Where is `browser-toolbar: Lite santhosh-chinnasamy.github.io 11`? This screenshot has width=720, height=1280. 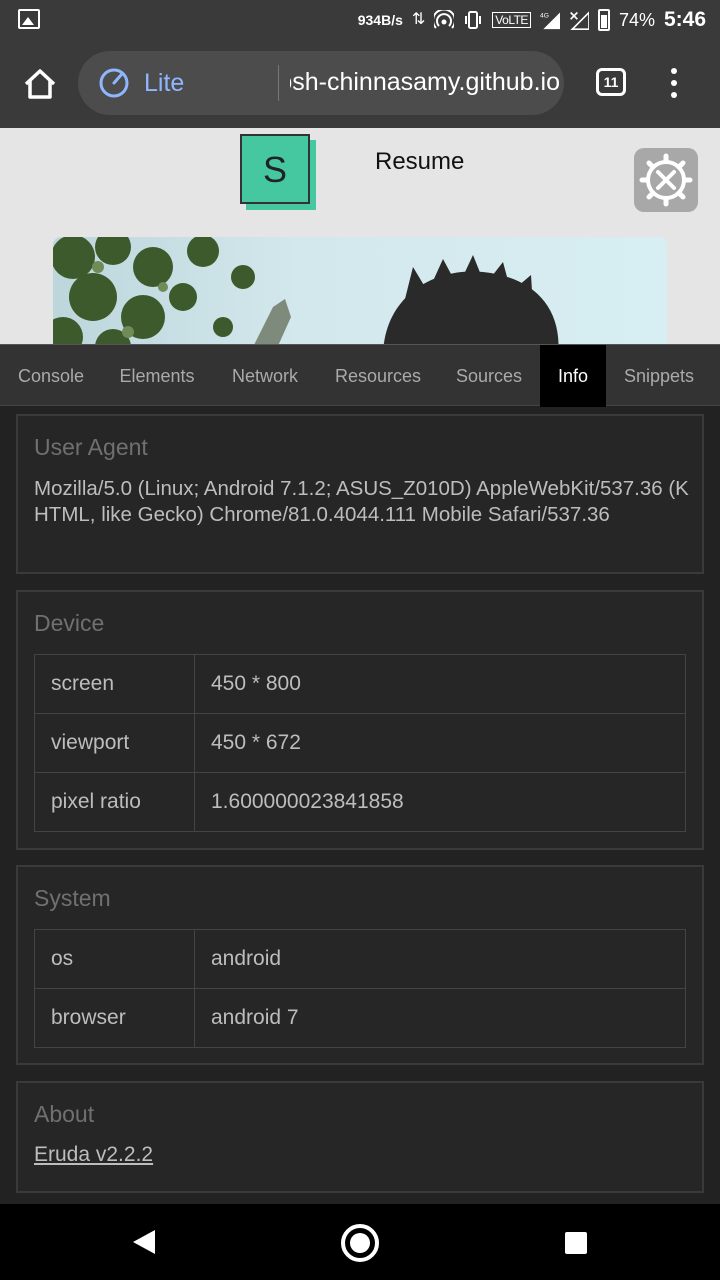 browser-toolbar: Lite santhosh-chinnasamy.github.io 11 is located at coordinates (360, 84).